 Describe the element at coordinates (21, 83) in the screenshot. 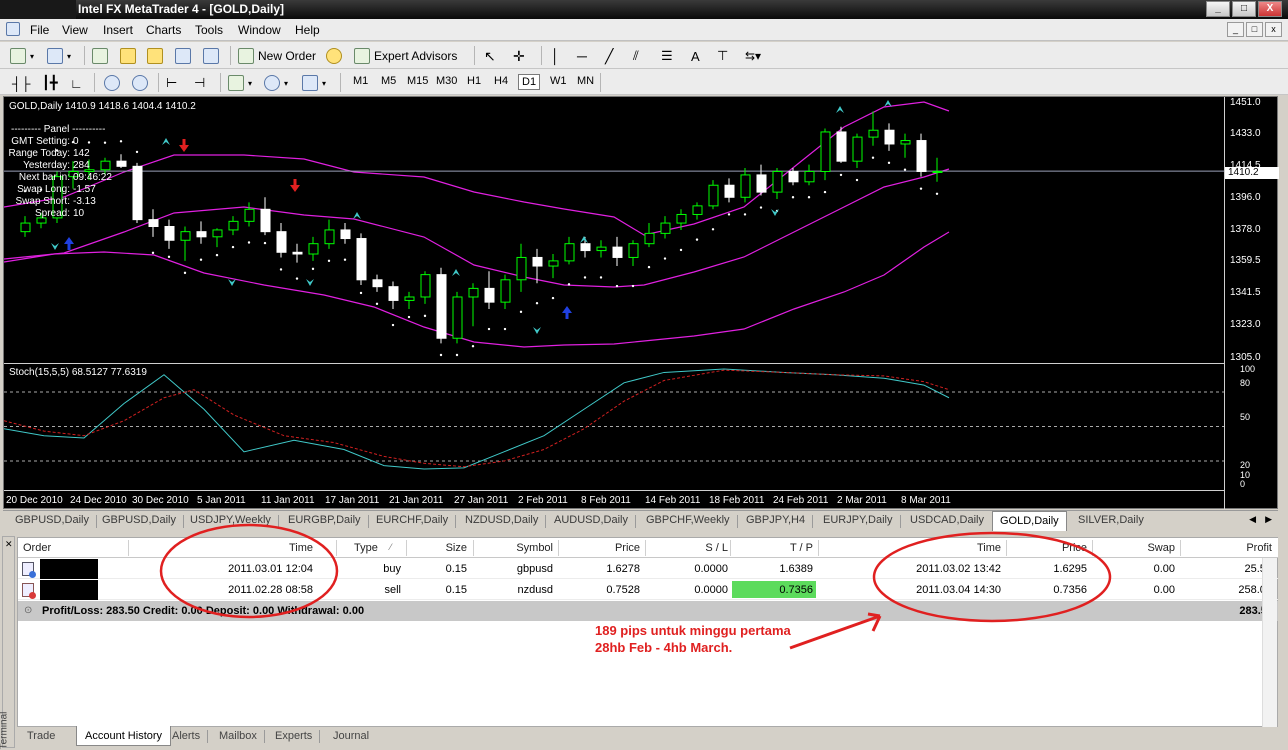

I see `bar-chart-button: ┤├` at that location.